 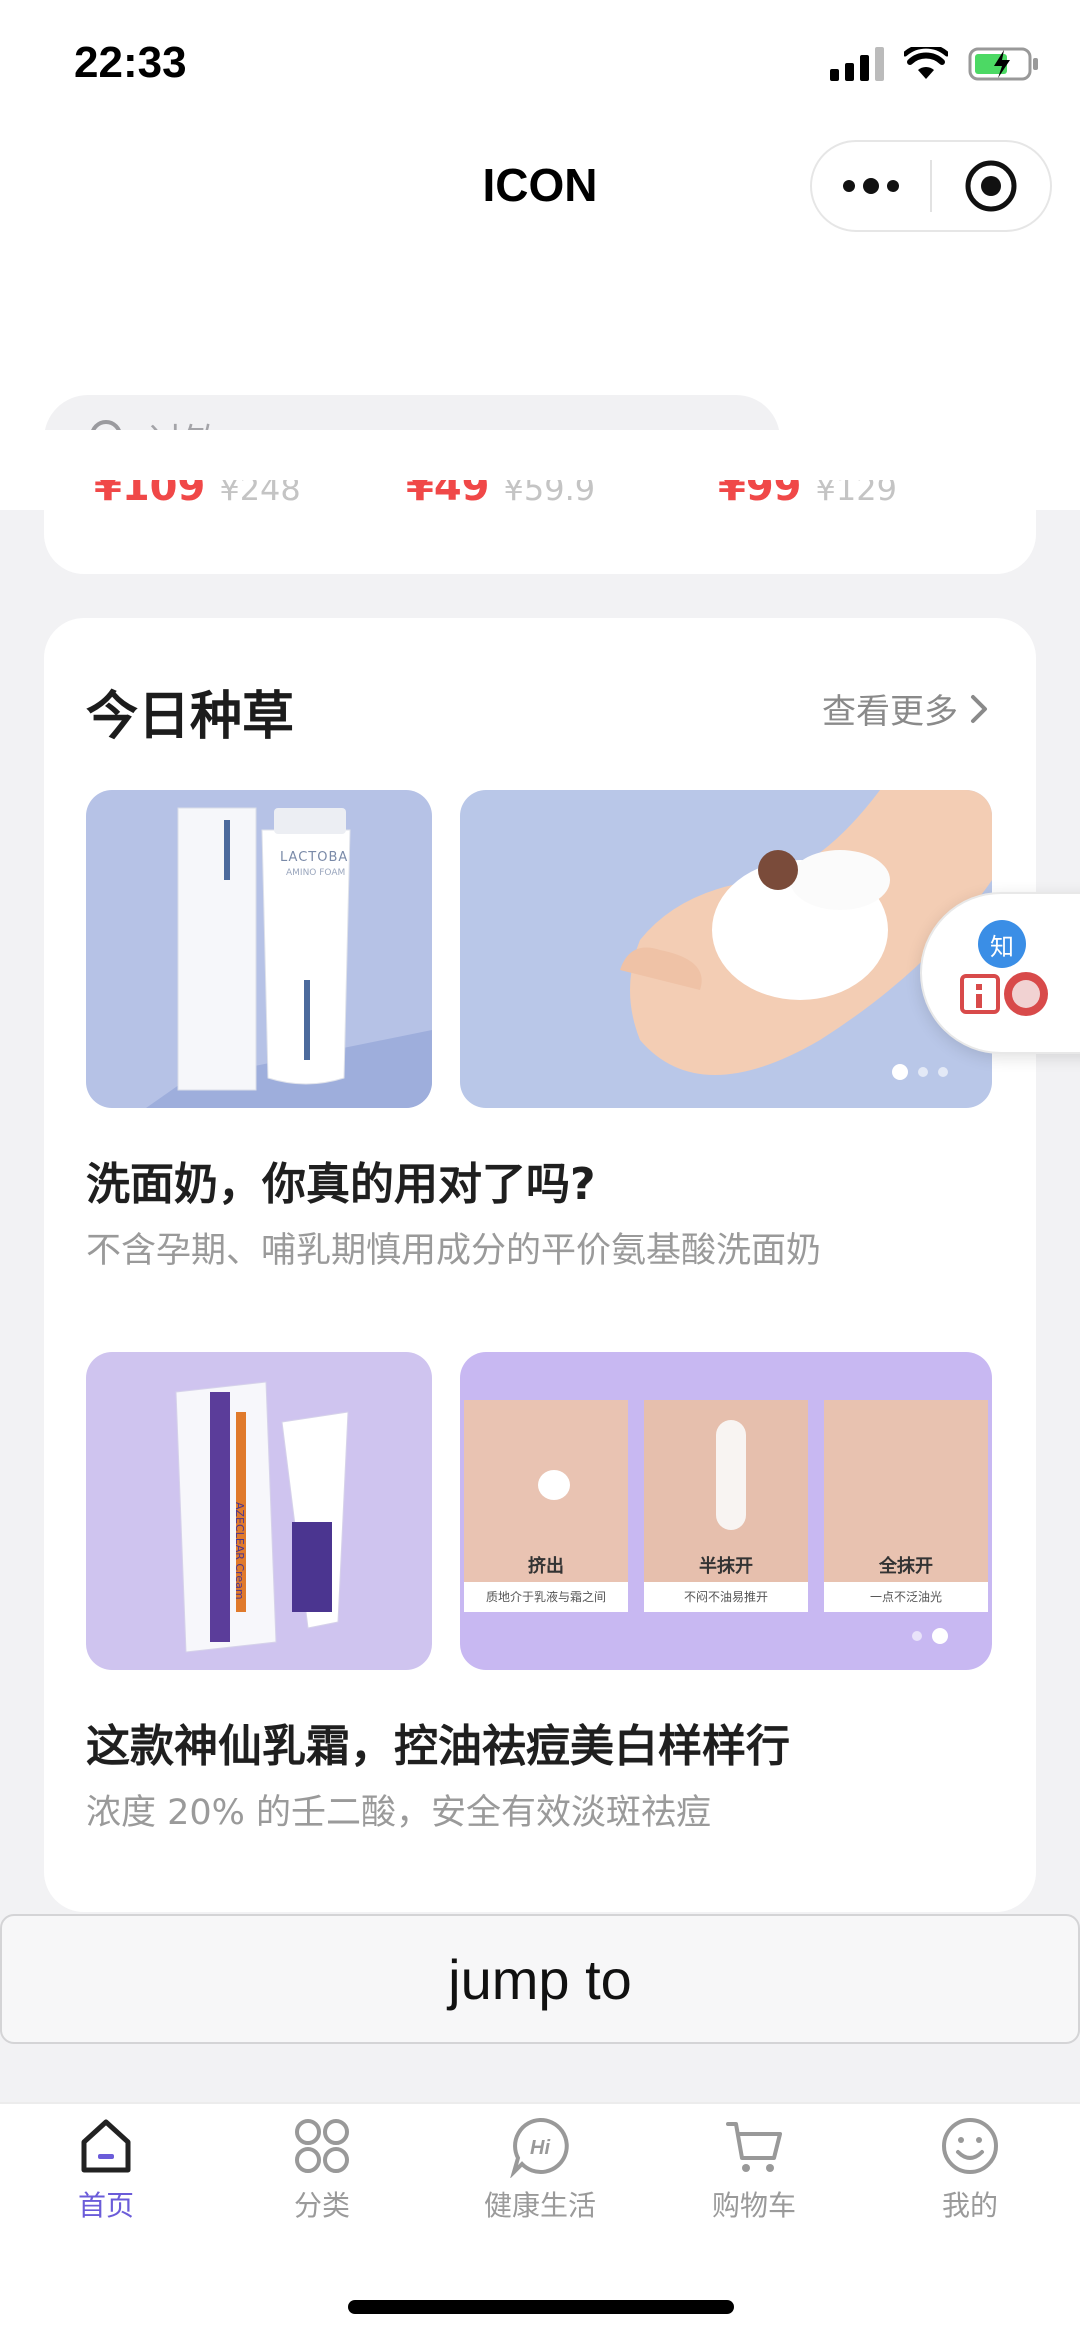 What do you see at coordinates (906, 1566) in the screenshot?
I see `step-label: 全抹开` at bounding box center [906, 1566].